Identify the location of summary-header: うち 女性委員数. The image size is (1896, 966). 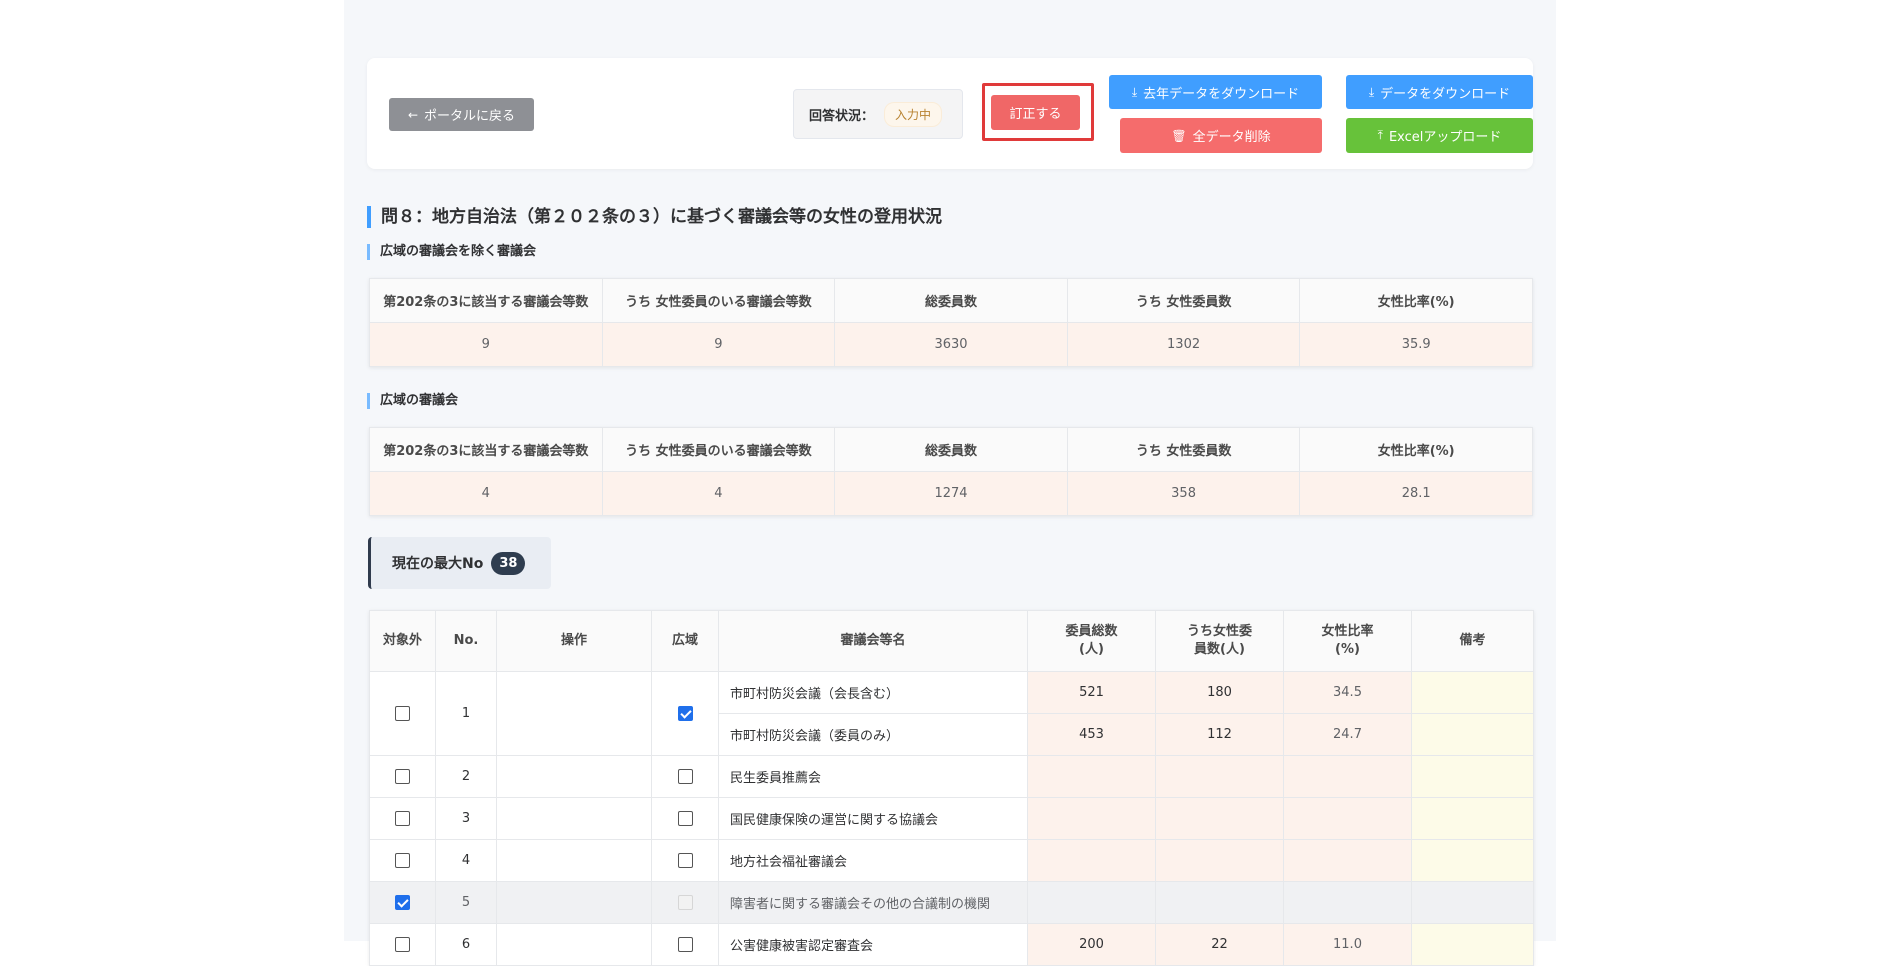
(1183, 449).